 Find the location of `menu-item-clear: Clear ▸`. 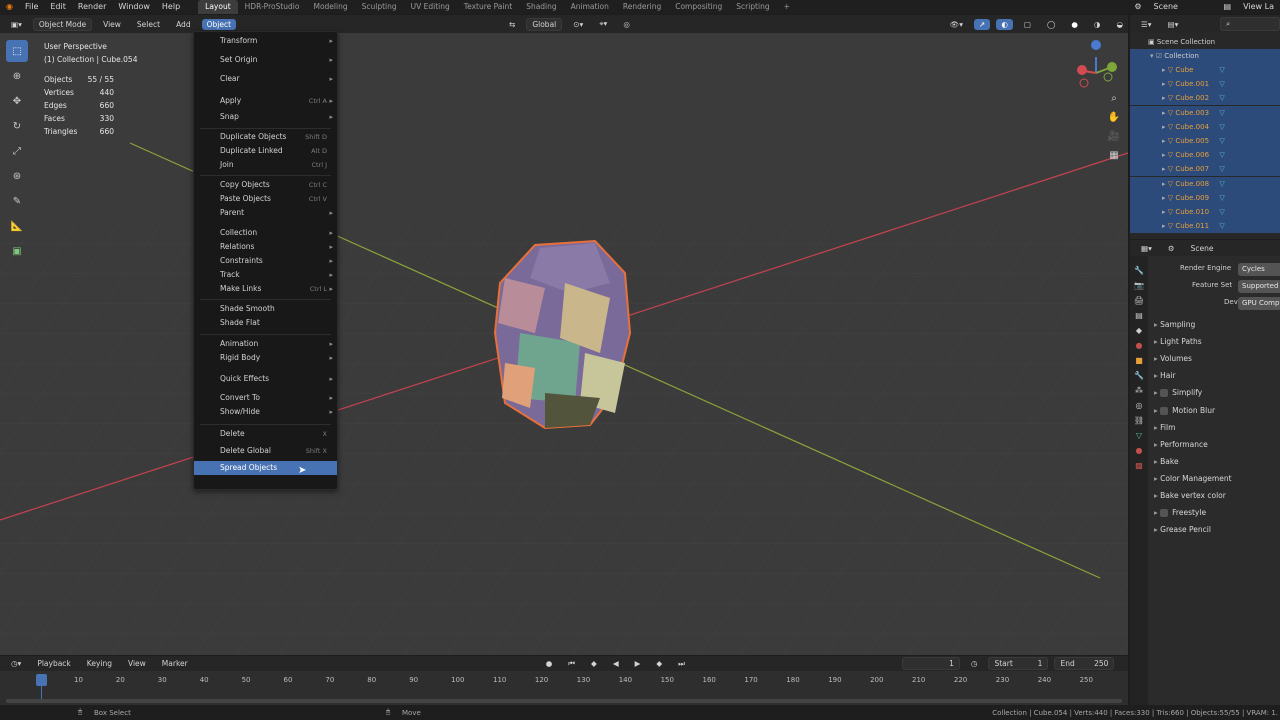

menu-item-clear: Clear ▸ is located at coordinates (265, 79).